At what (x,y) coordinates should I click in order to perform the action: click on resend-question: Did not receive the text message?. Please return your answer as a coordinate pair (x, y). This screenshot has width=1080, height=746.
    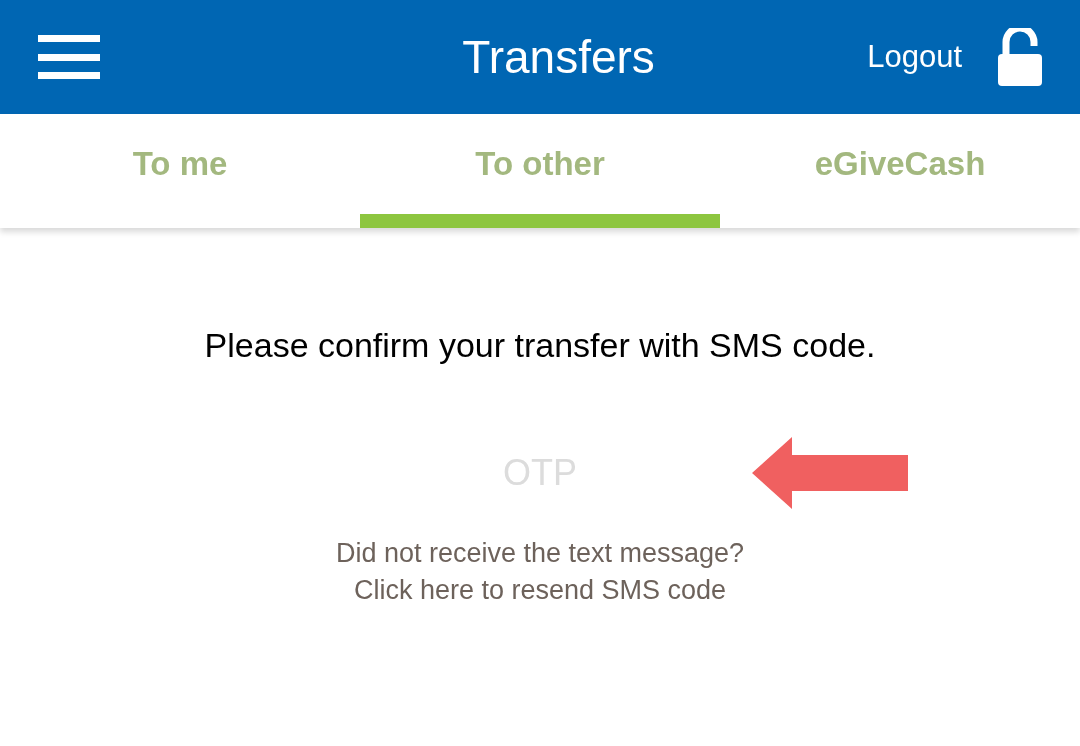
    Looking at the image, I should click on (540, 553).